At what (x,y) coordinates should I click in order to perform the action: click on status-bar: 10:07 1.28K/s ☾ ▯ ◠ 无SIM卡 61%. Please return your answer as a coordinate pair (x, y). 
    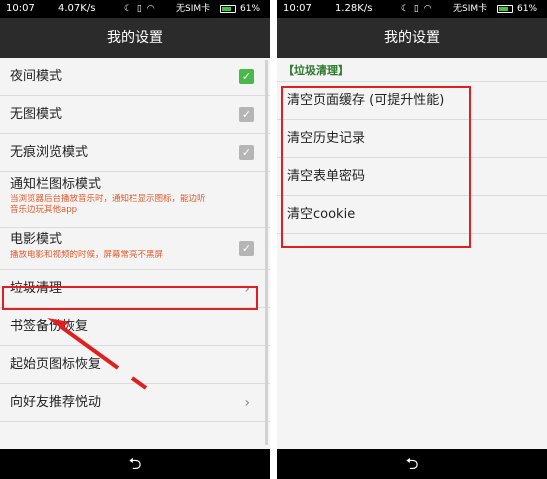
    Looking at the image, I should click on (412, 9).